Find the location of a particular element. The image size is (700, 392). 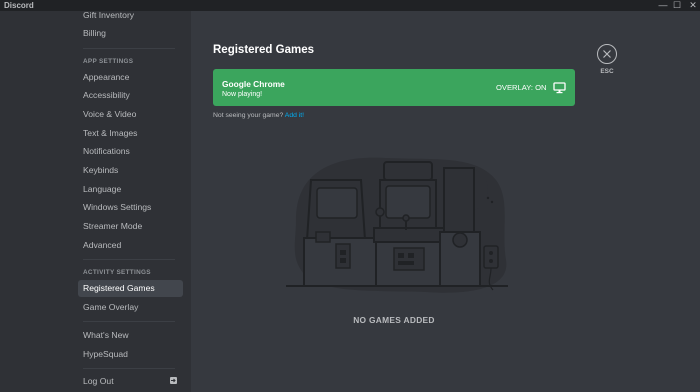

page-title: Registered Games is located at coordinates (263, 50).